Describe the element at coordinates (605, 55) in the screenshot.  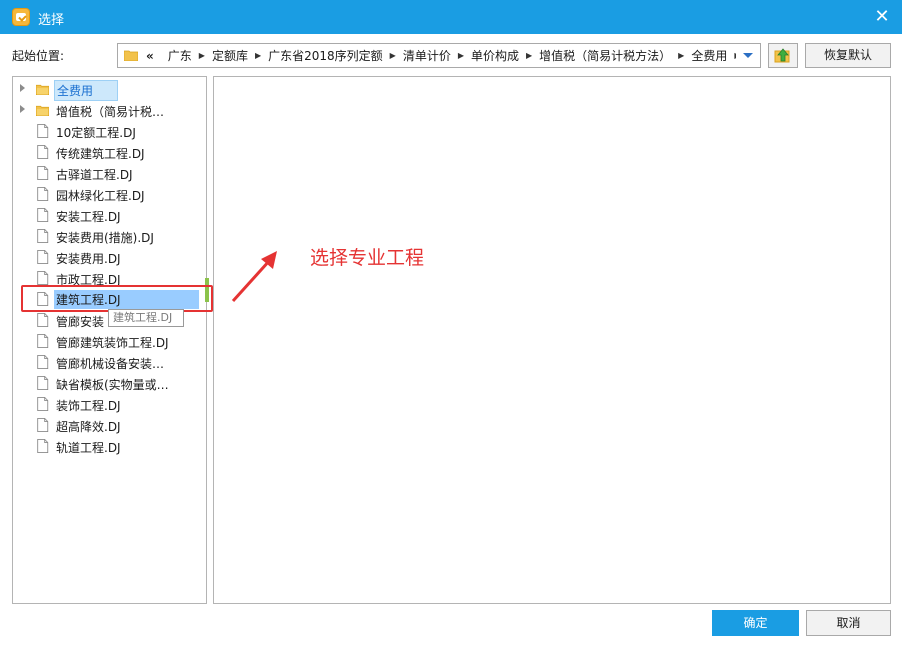
I see `breadcrumb-item: 增值税（简易计税方法）` at that location.